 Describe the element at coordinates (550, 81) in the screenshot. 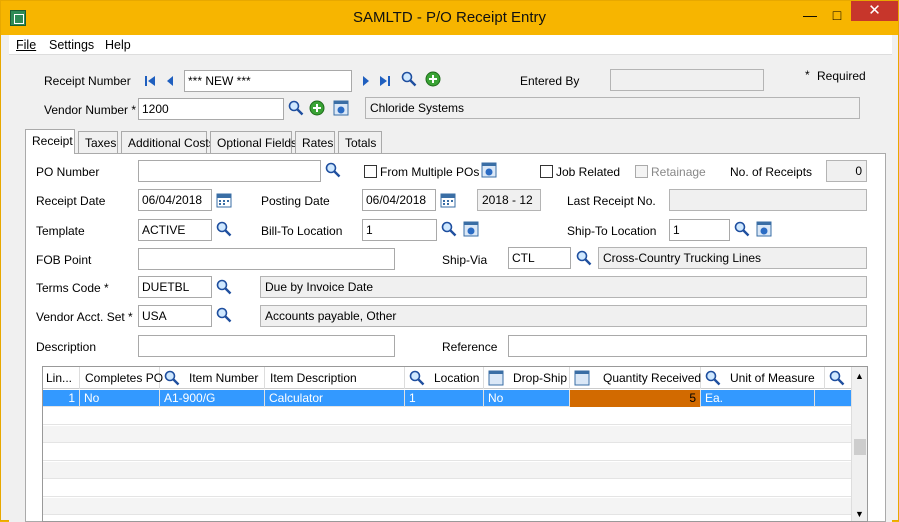

I see `entered-by-label: Entered By` at that location.